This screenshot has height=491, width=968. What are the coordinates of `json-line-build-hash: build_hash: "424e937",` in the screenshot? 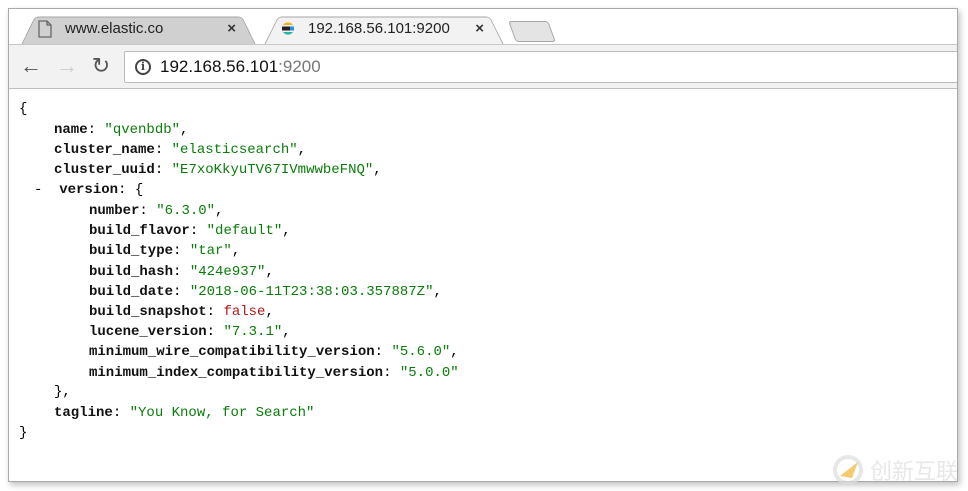 It's located at (181, 271).